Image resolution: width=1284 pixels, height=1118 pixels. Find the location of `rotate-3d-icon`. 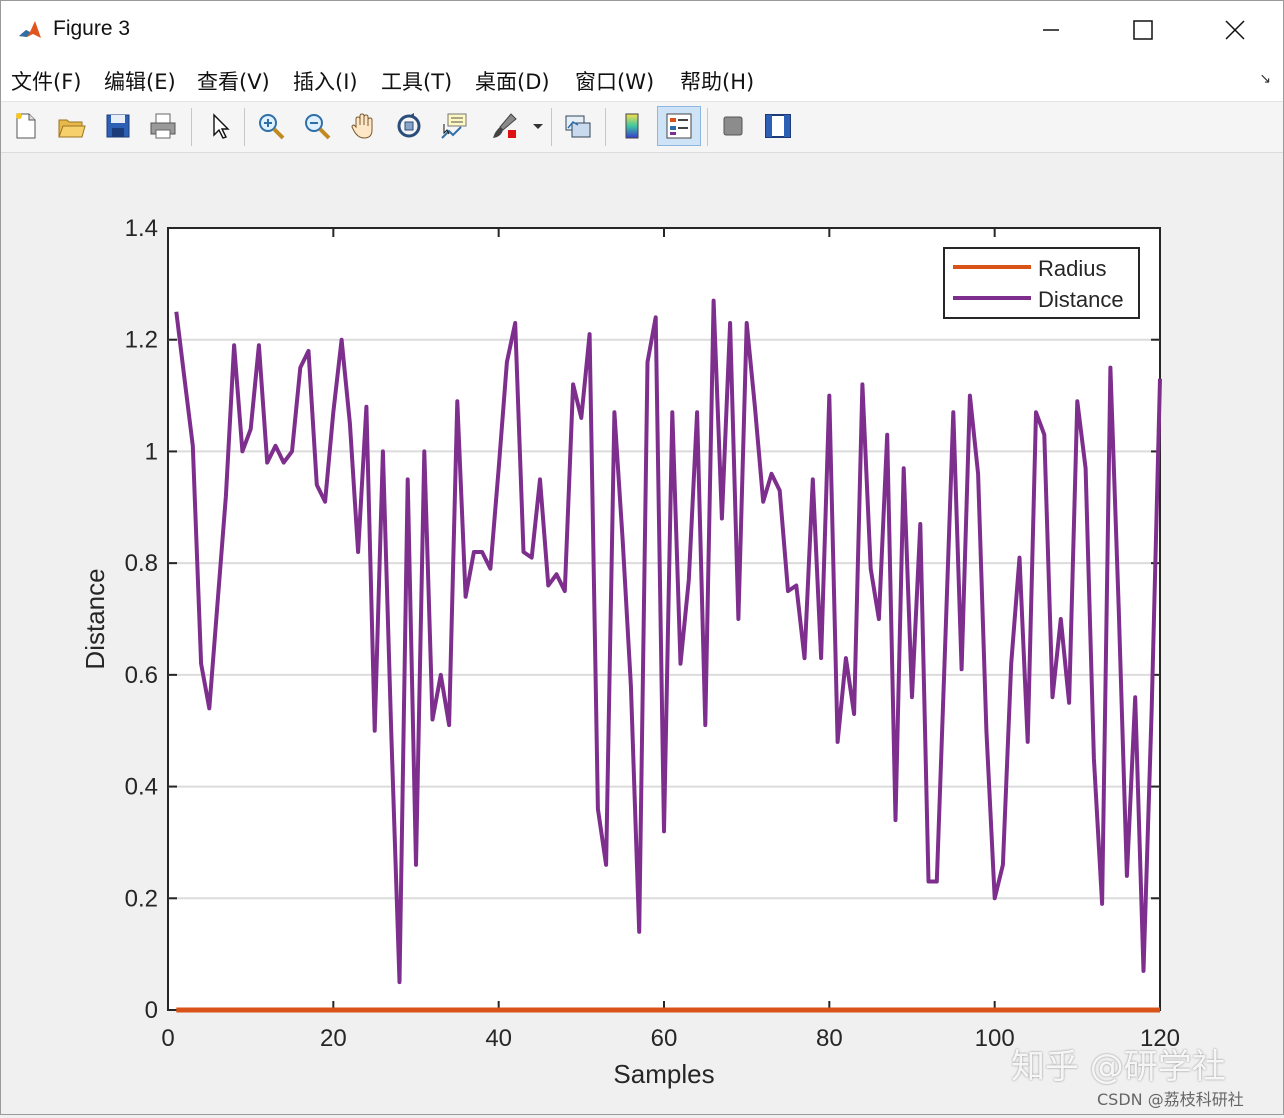

rotate-3d-icon is located at coordinates (409, 126).